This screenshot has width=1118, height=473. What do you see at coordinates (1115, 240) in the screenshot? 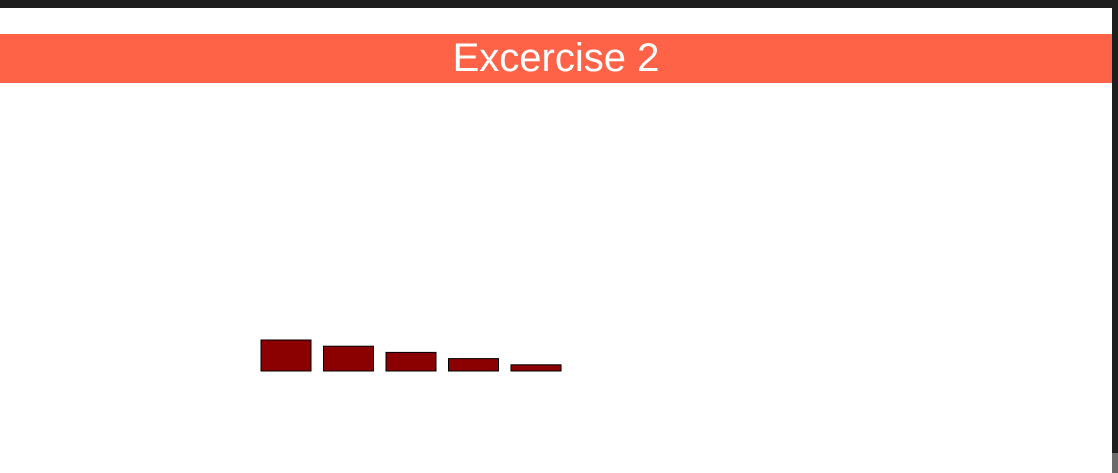
I see `window-right-edge` at bounding box center [1115, 240].